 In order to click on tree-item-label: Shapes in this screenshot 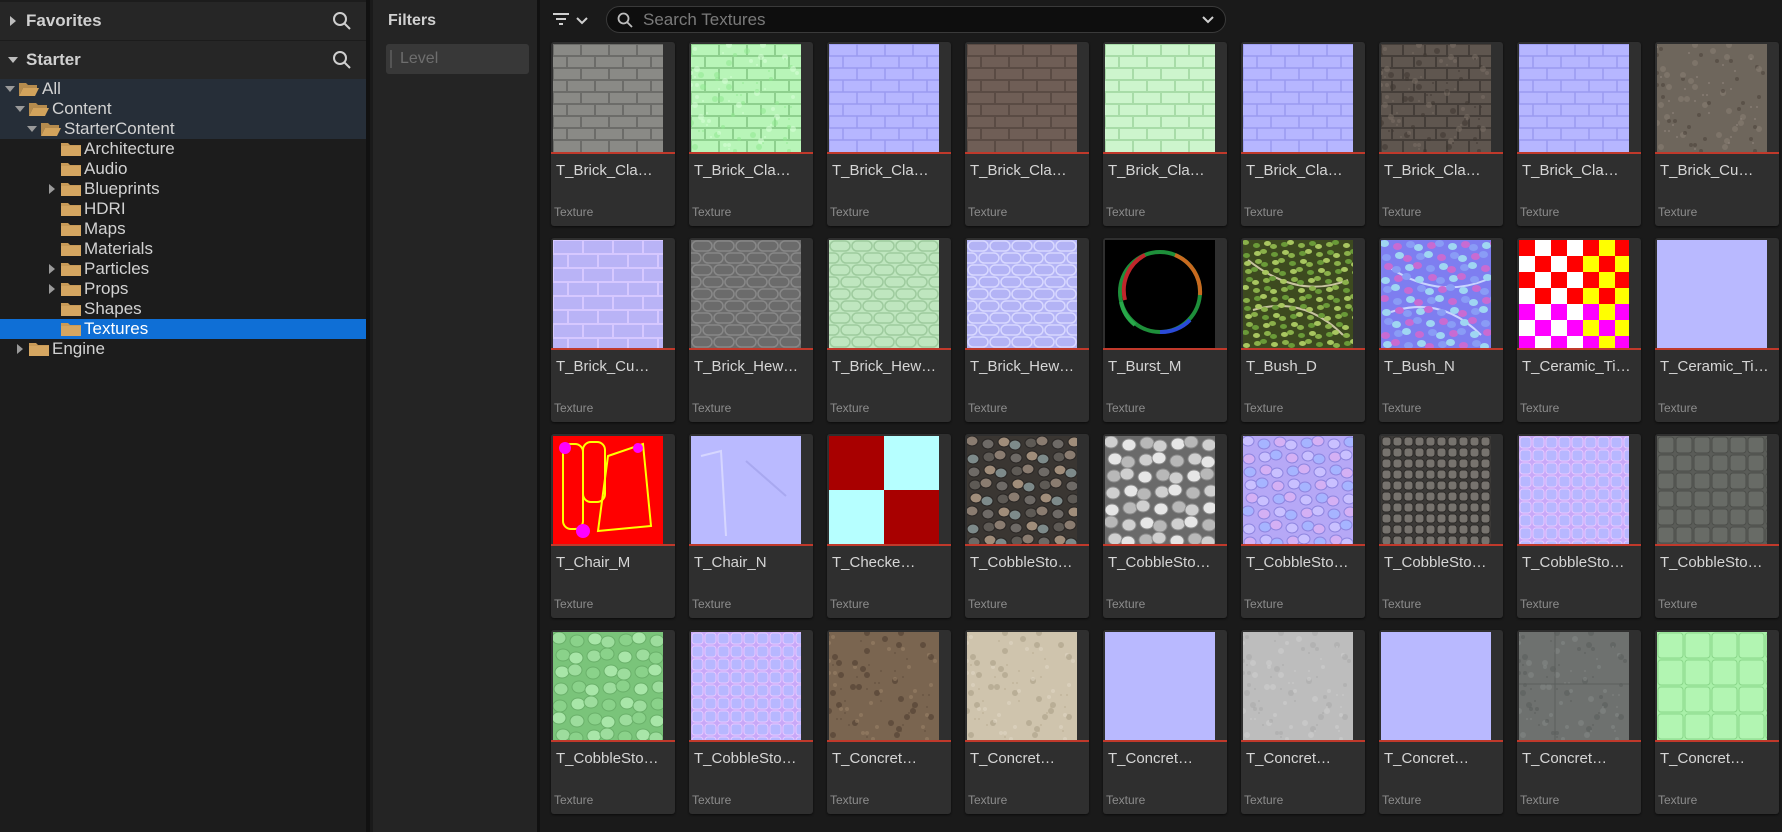, I will do `click(113, 308)`.